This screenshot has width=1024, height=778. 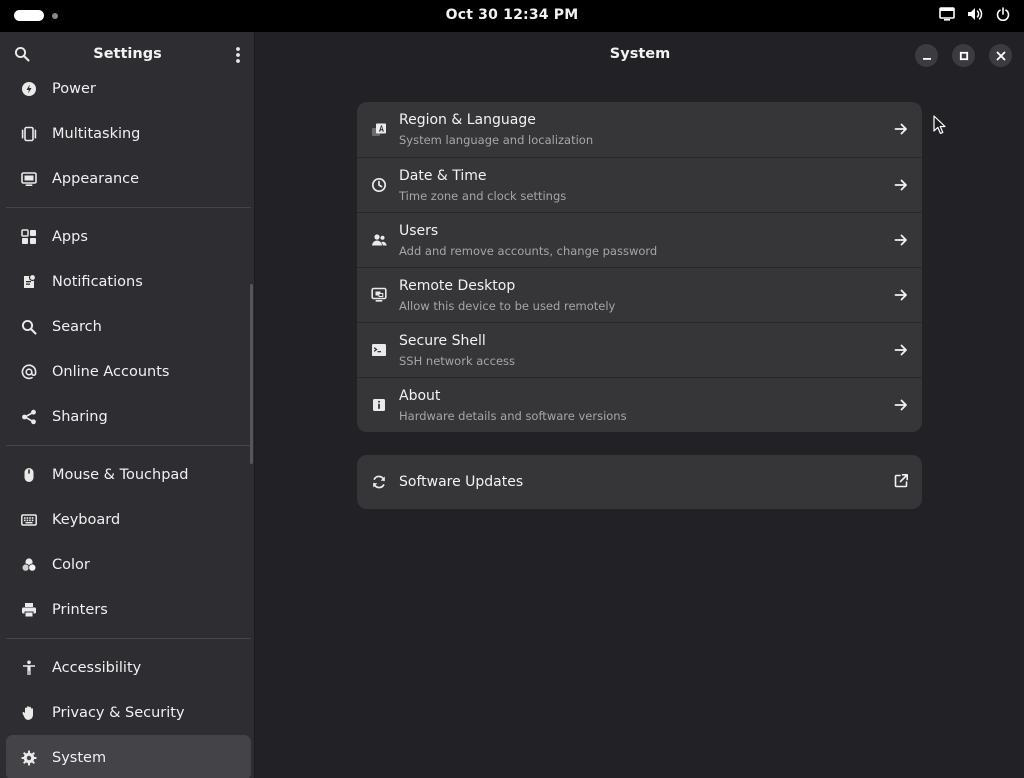 I want to click on search-icon, so click(x=29, y=327).